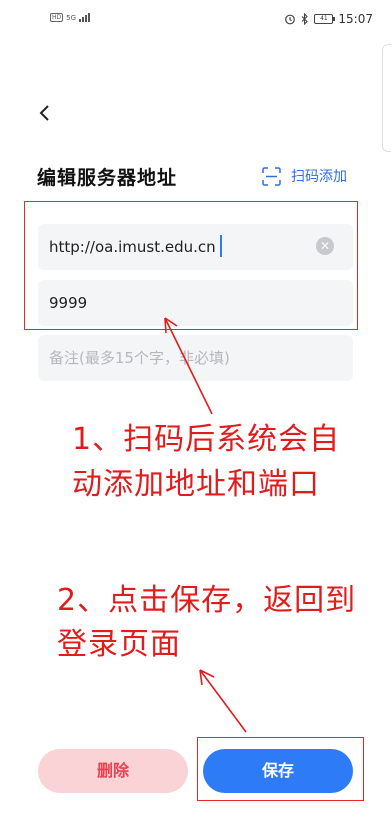 This screenshot has width=391, height=814. Describe the element at coordinates (113, 771) in the screenshot. I see `delete-button: 删除` at that location.